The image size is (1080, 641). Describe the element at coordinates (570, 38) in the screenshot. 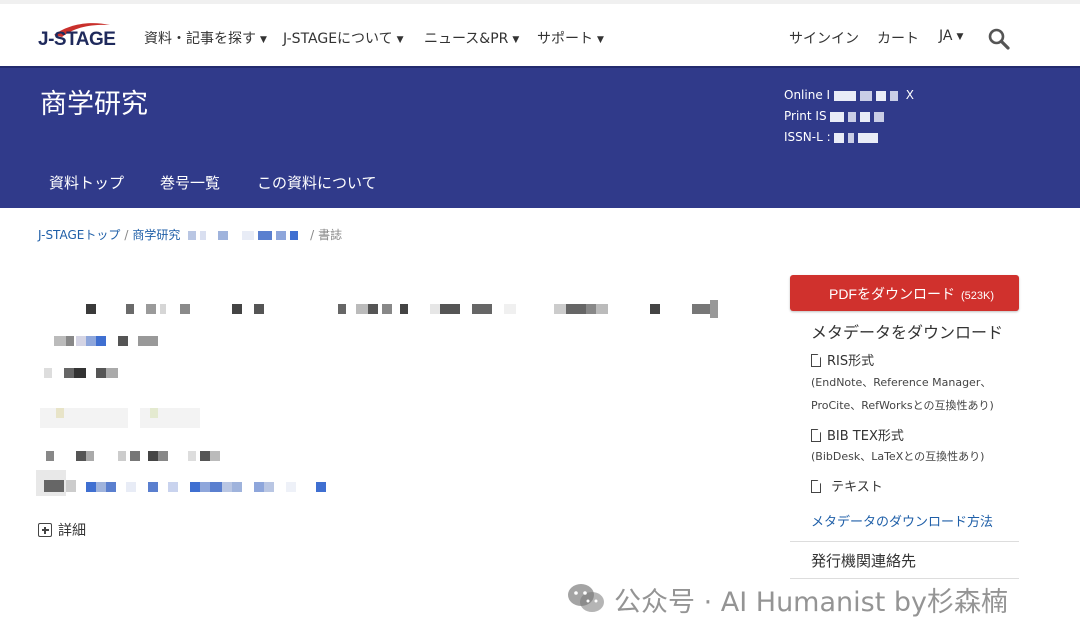

I see `nav-support: サポート ▼` at that location.